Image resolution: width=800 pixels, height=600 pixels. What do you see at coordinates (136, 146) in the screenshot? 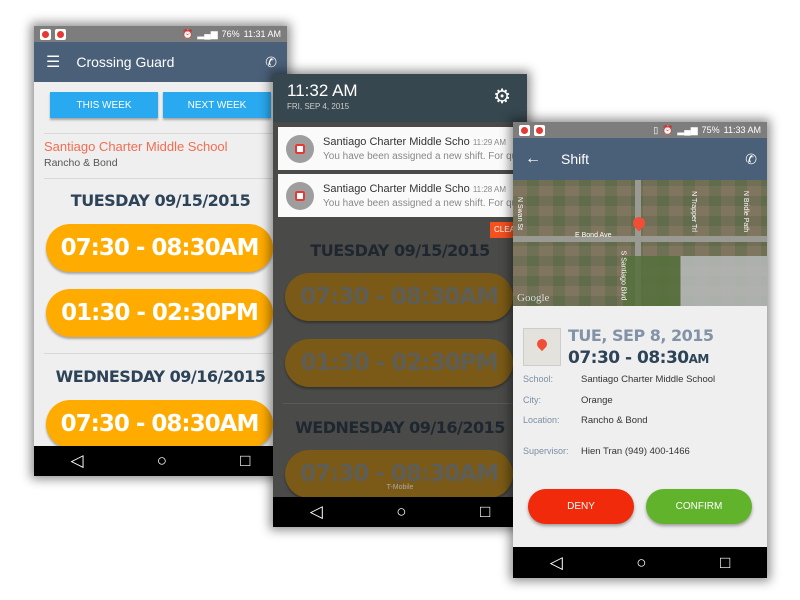
I see `school-name: Santiago Charter Middle School` at bounding box center [136, 146].